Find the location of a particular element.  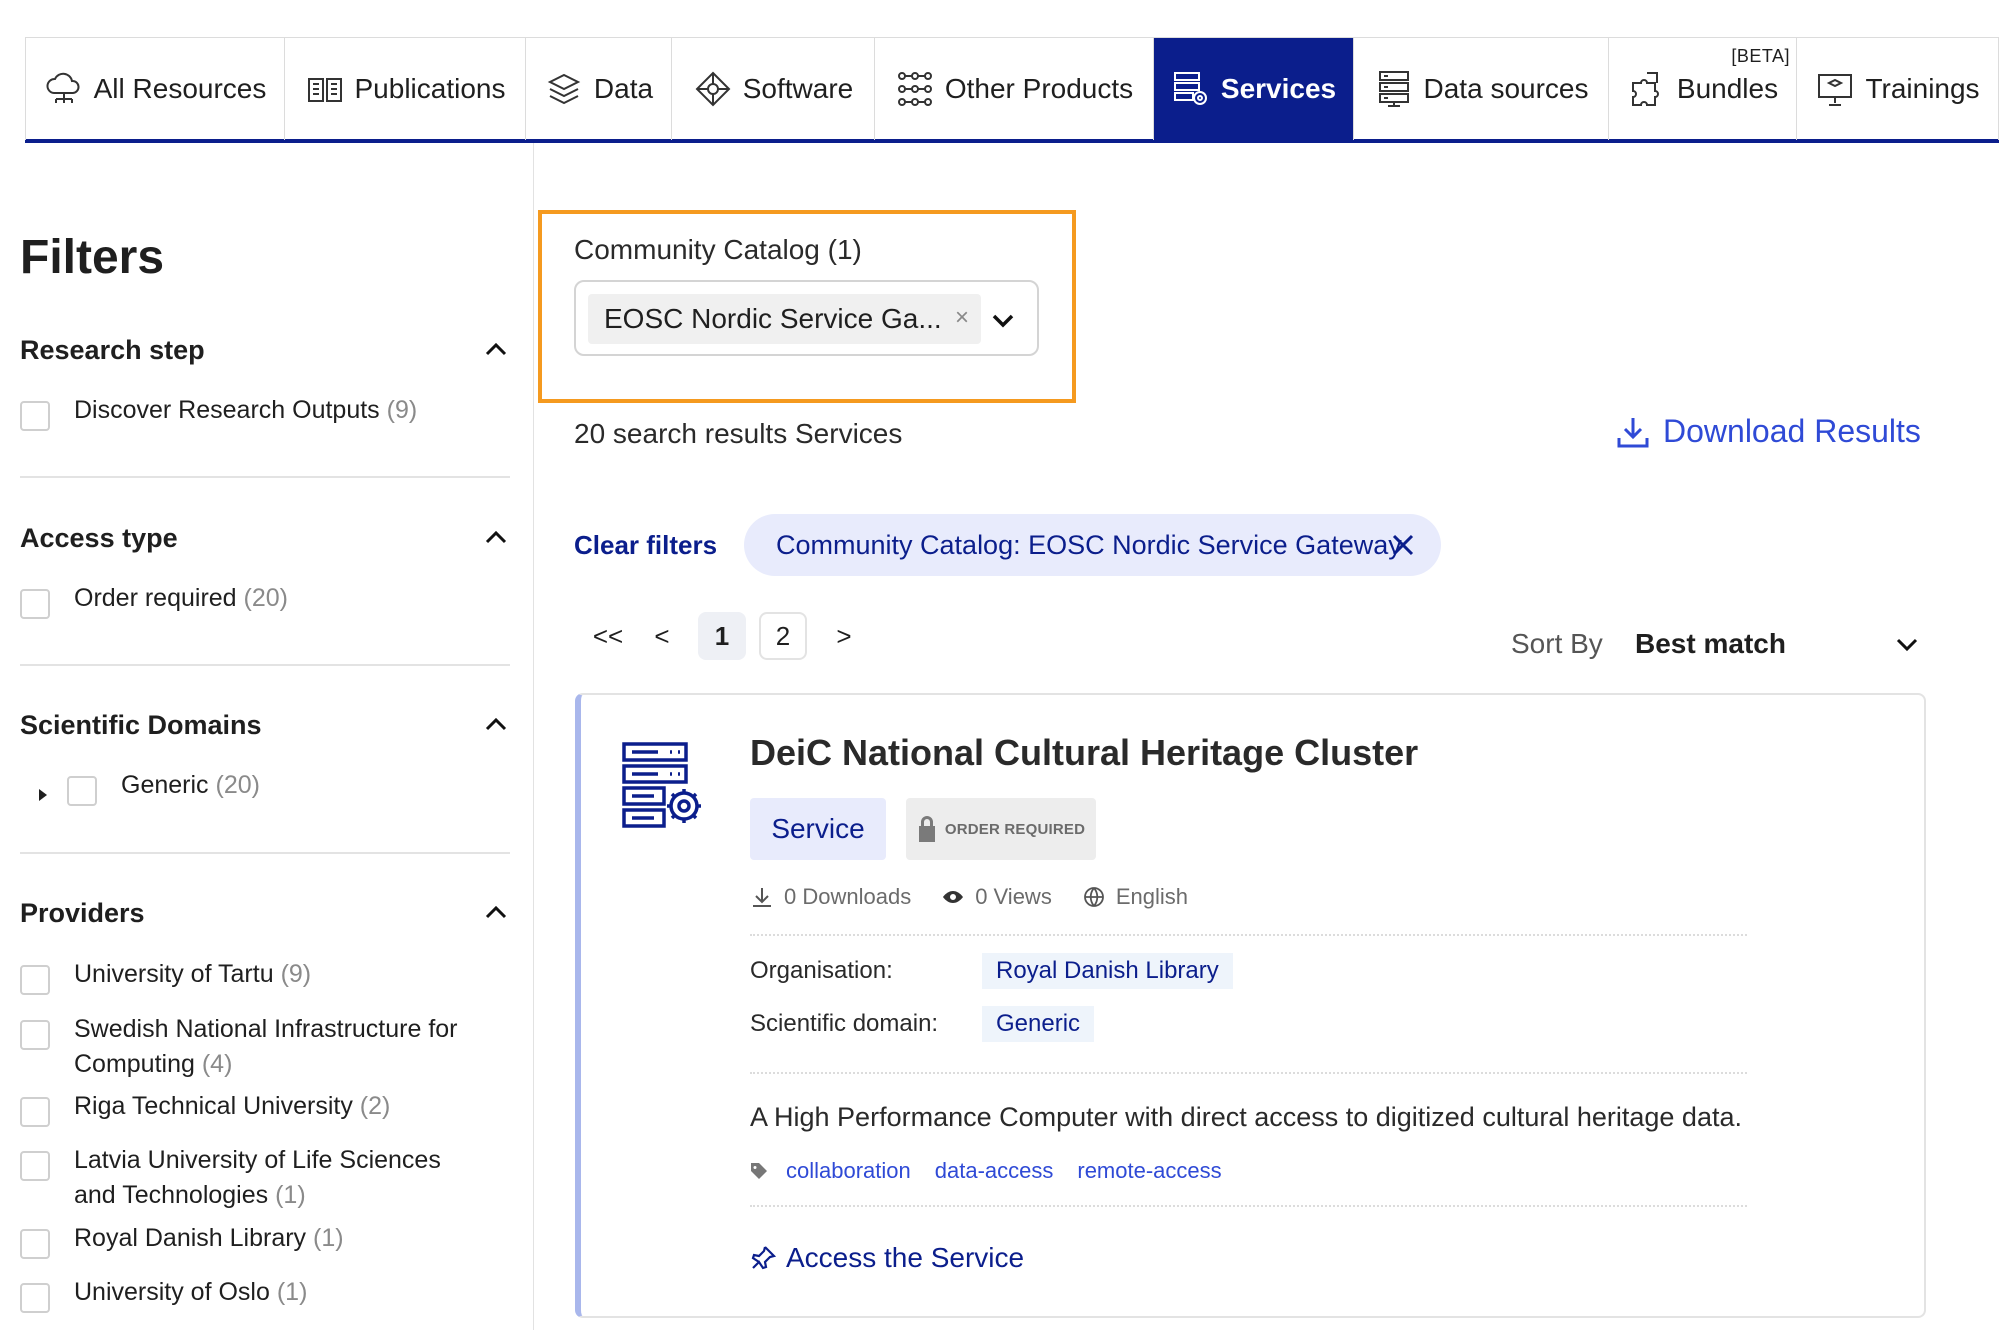

tab-label: Publications is located at coordinates (430, 88).